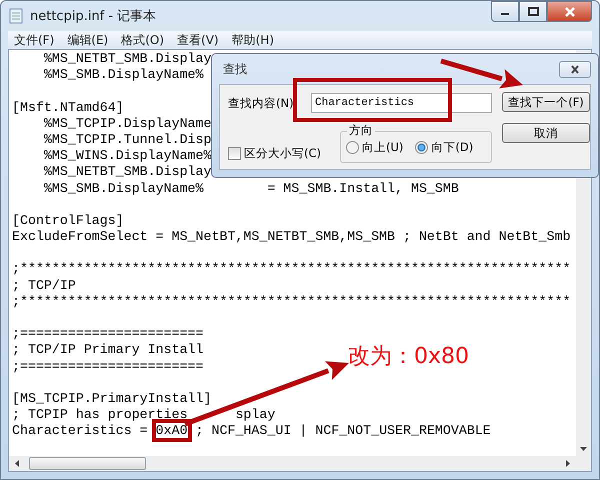  I want to click on menu-item: 格式(O), so click(142, 40).